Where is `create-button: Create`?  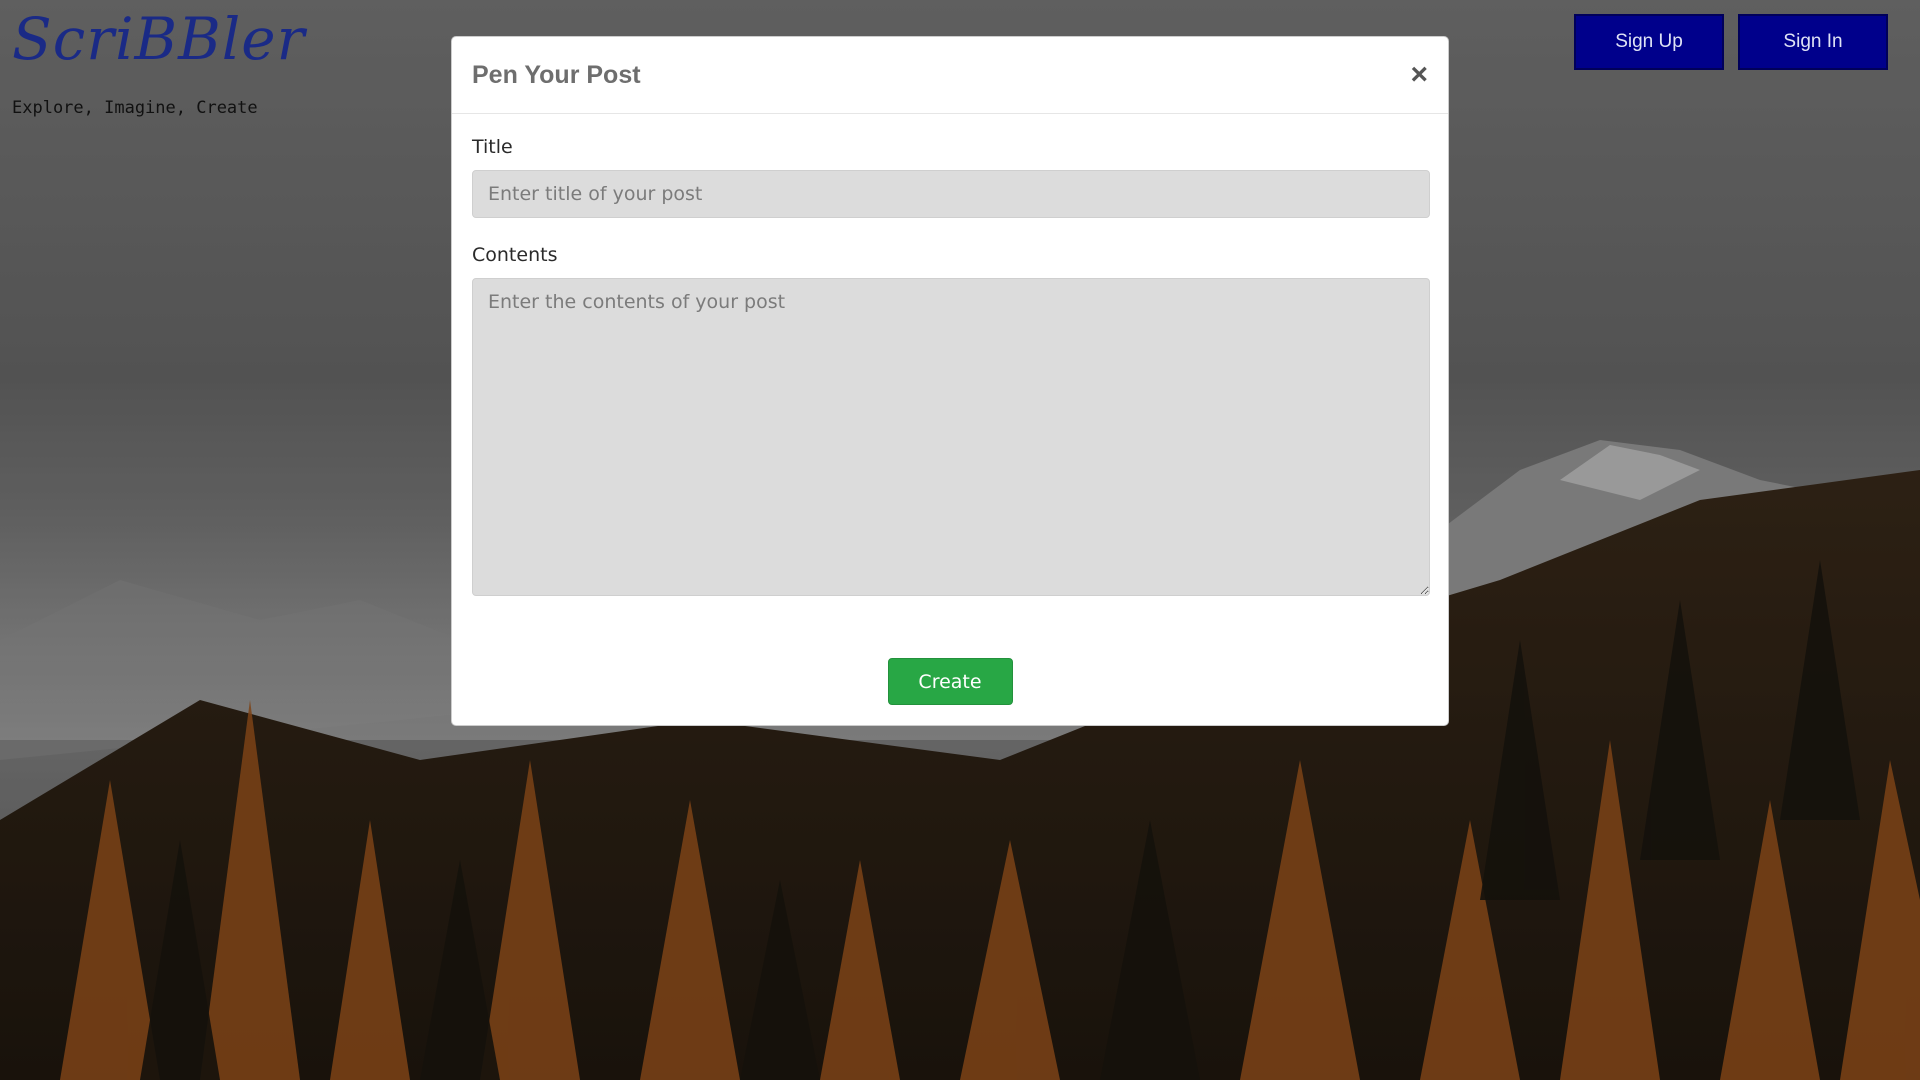 create-button: Create is located at coordinates (950, 681).